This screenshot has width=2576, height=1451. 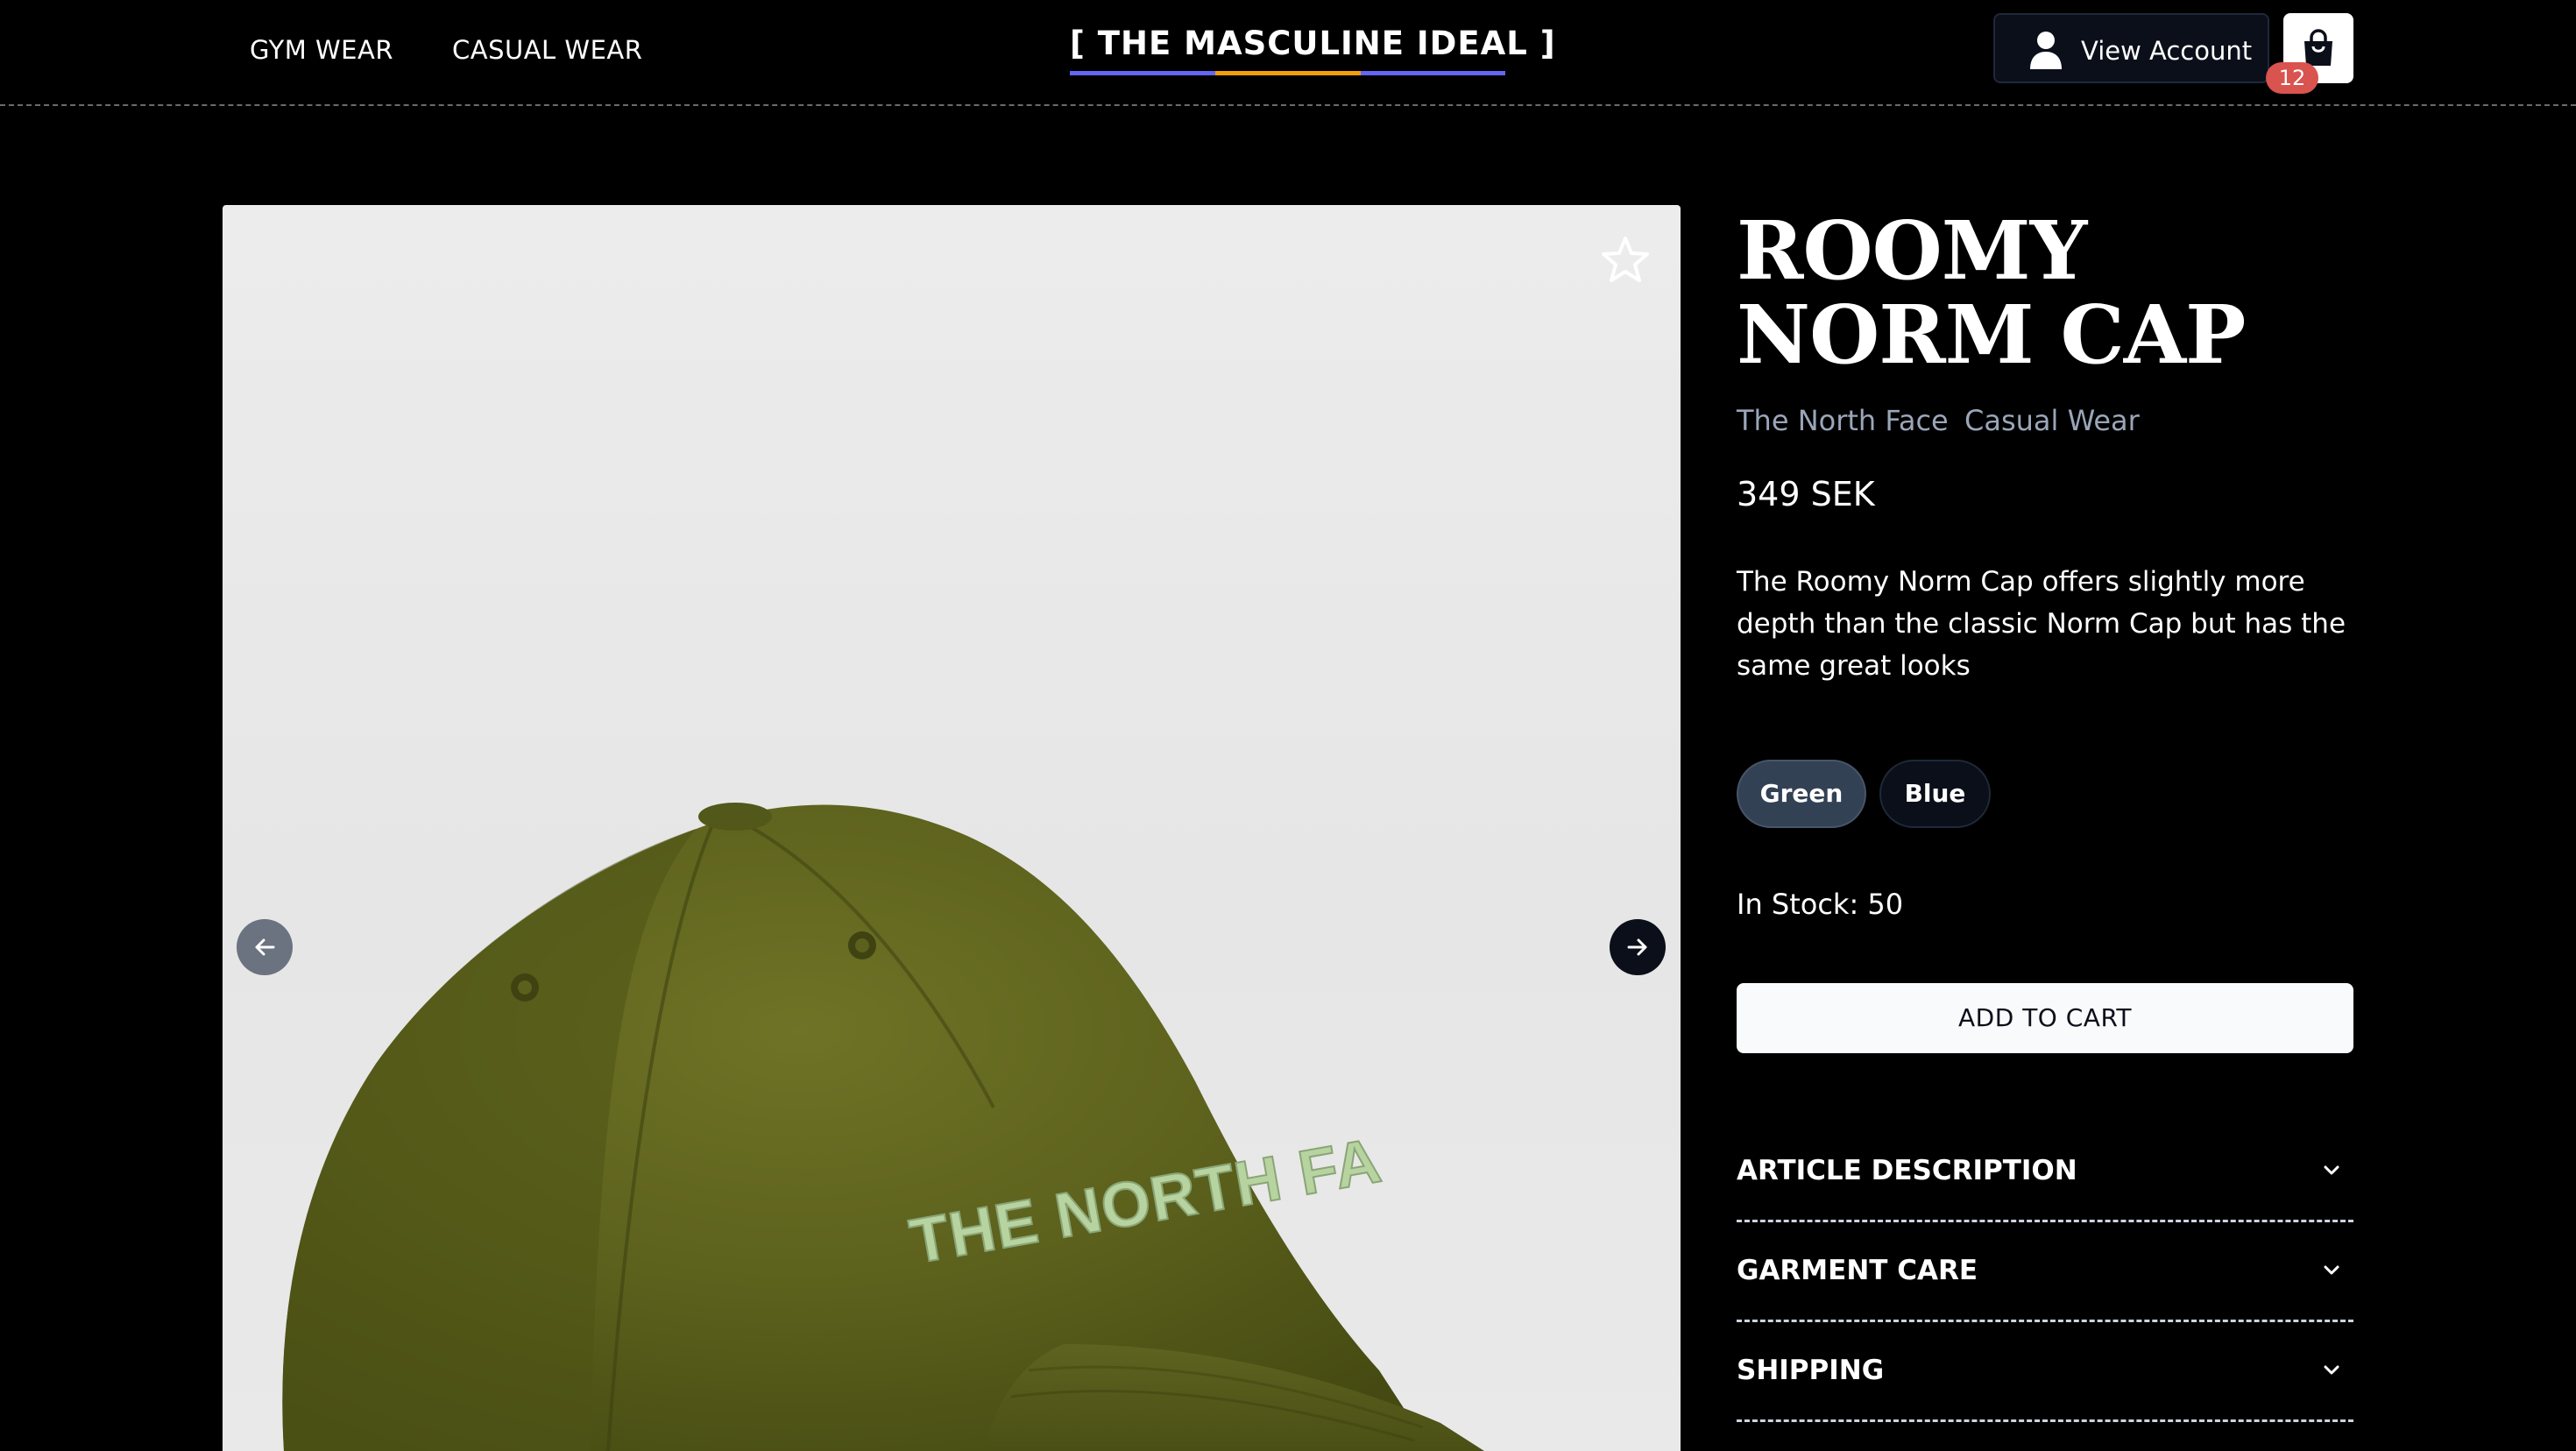 I want to click on accordion-garment-care: GARMENT CARE, so click(x=2045, y=1273).